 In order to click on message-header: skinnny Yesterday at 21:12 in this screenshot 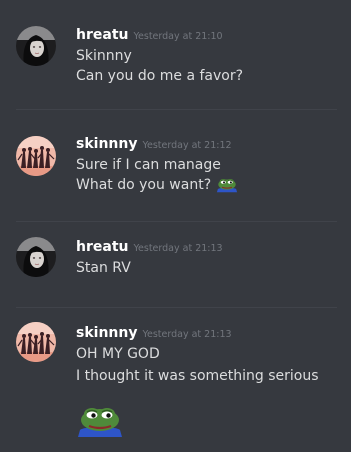, I will do `click(154, 144)`.